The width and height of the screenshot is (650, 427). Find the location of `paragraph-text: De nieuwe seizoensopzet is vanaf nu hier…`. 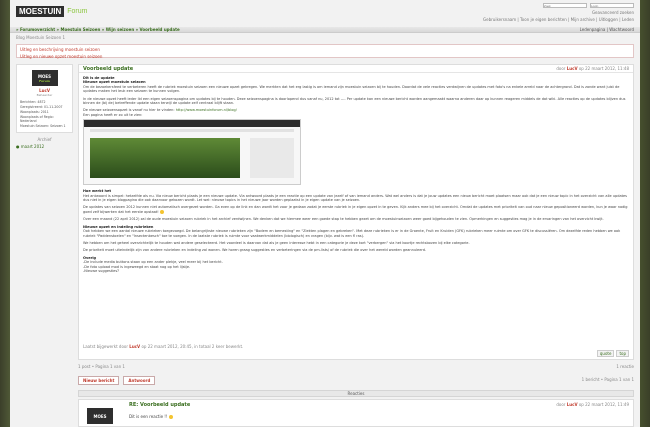

paragraph-text: De nieuwe seizoensopzet is vanaf nu hier… is located at coordinates (129, 110).